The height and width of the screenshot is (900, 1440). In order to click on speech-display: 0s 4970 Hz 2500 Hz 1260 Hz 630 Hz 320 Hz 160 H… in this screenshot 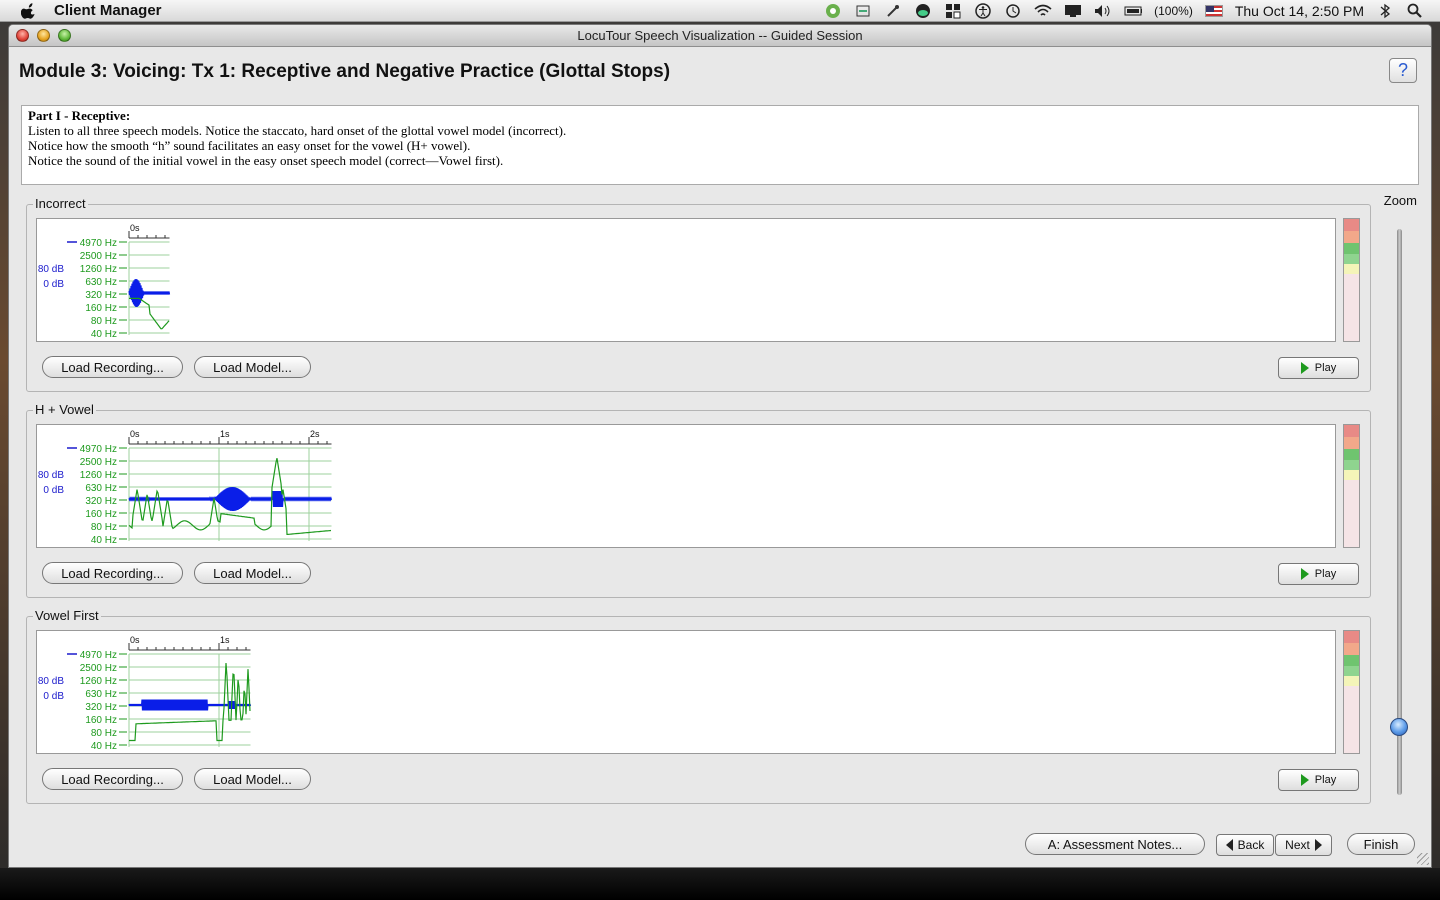, I will do `click(686, 280)`.